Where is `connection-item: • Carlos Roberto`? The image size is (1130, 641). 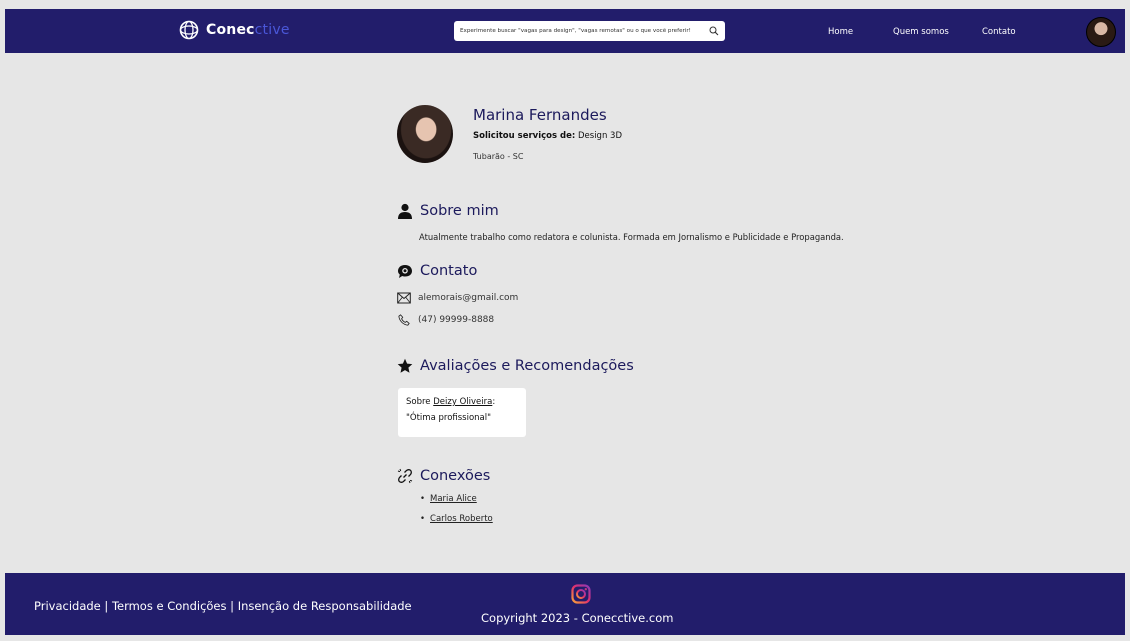 connection-item: • Carlos Roberto is located at coordinates (456, 519).